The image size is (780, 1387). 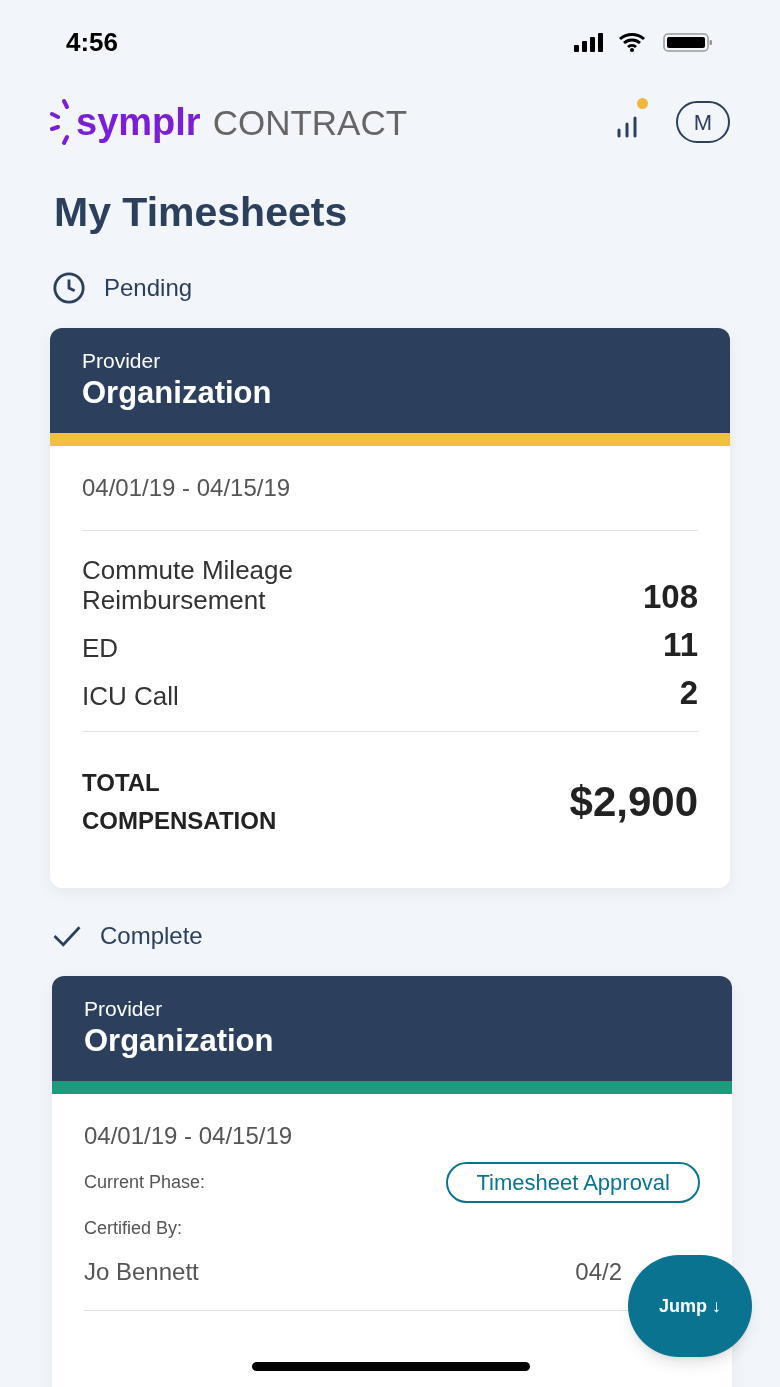 What do you see at coordinates (188, 584) in the screenshot?
I see `line-item-label: Commute Mileage Reimbursement` at bounding box center [188, 584].